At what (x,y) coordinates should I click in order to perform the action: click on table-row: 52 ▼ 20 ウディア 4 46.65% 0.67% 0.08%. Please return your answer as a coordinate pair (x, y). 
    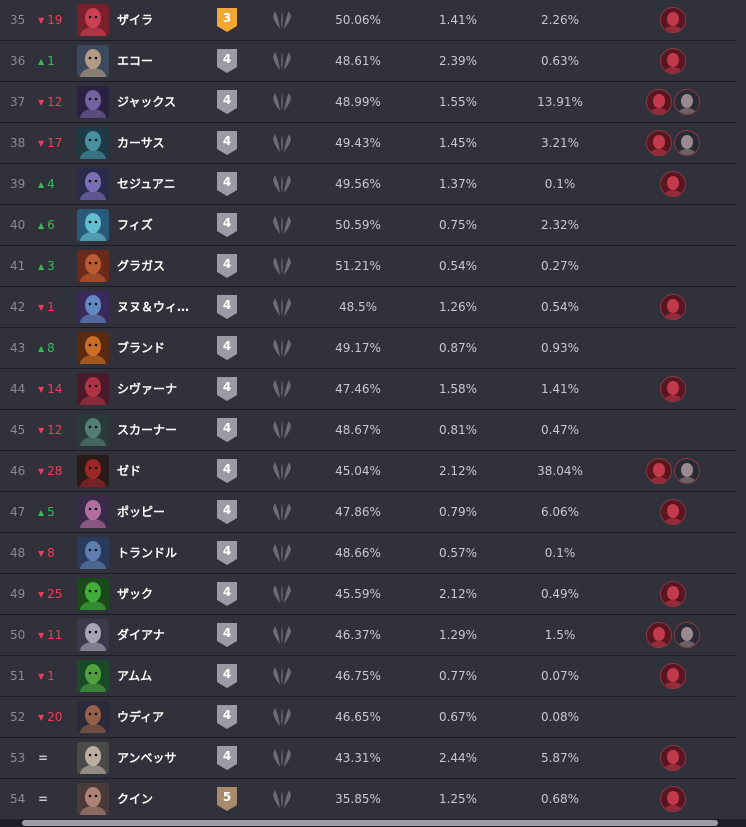
    Looking at the image, I should click on (368, 717).